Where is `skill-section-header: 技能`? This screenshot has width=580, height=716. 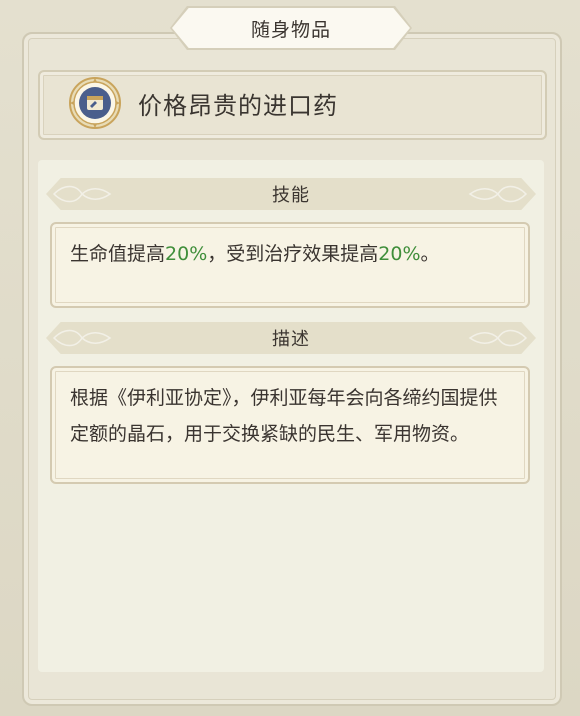 skill-section-header: 技能 is located at coordinates (291, 194).